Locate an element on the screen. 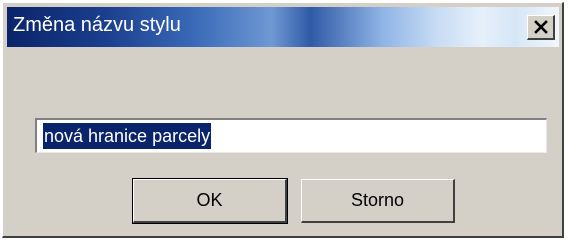 Image resolution: width=568 pixels, height=241 pixels. dialog-title: Změna názvu stylu is located at coordinates (97, 25).